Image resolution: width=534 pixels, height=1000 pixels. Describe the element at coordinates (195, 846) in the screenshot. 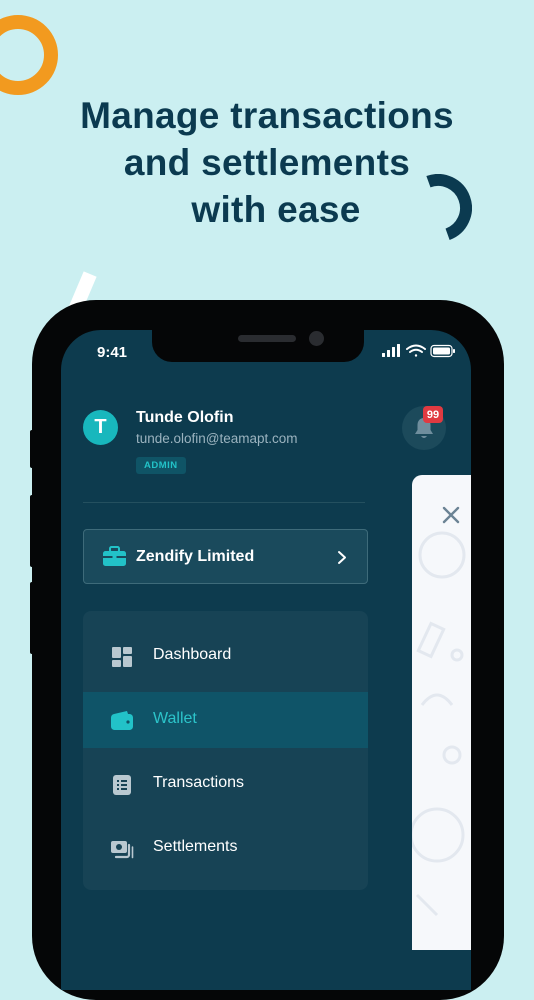

I see `menu-label-settlements: Settlements` at that location.